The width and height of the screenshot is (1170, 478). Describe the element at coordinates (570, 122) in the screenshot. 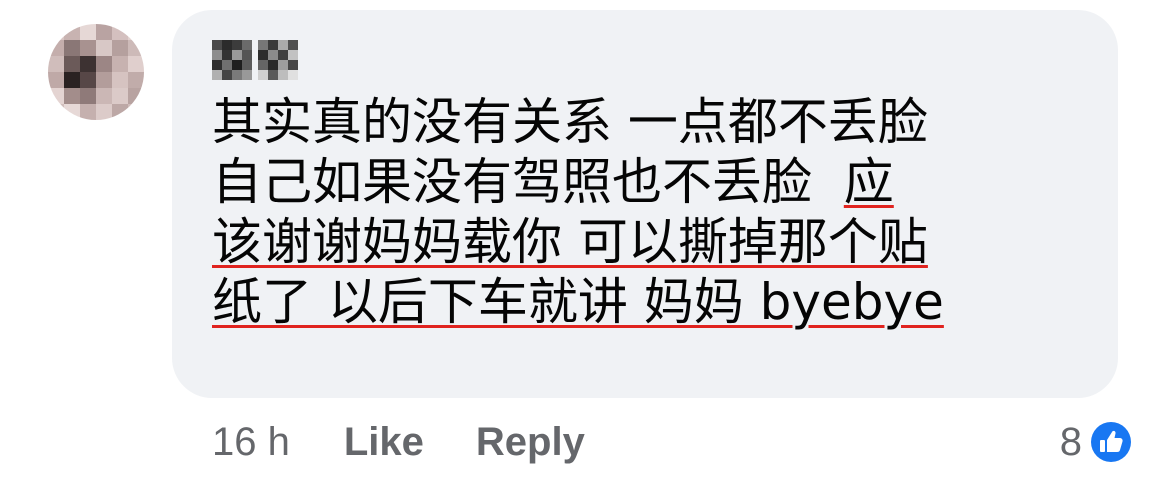

I see `comment-segment: 其实真的没有关系 一点都不丢脸` at that location.